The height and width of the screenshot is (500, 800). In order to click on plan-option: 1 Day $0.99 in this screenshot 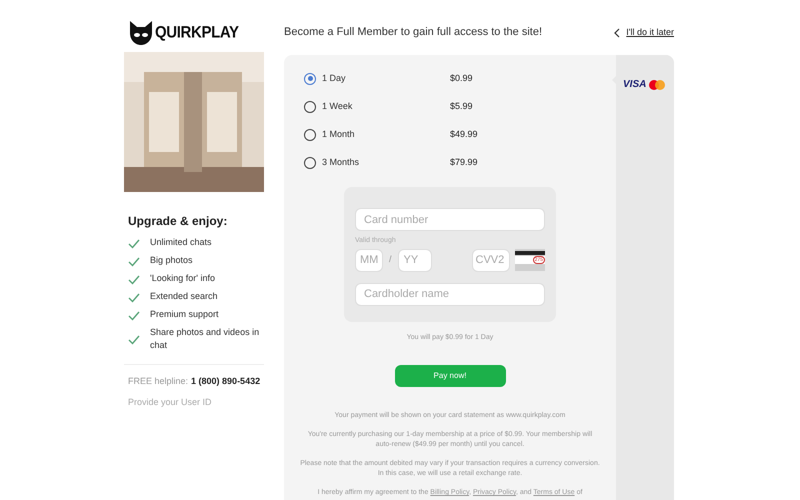, I will do `click(460, 79)`.